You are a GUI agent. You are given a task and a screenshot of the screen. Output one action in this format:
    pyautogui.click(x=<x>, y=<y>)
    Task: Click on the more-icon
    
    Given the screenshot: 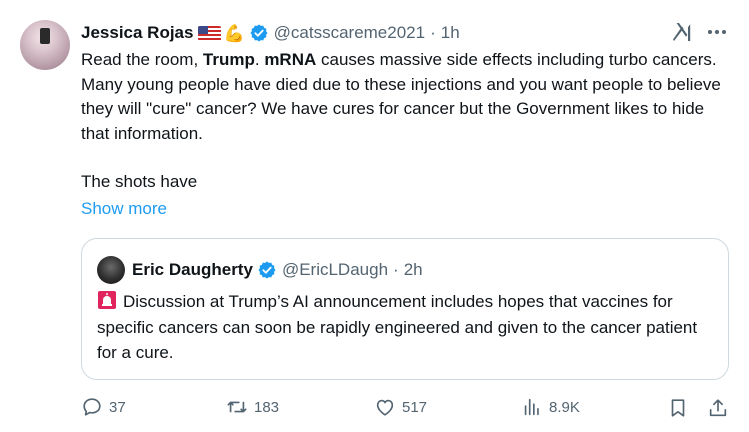 What is the action you would take?
    pyautogui.click(x=717, y=32)
    